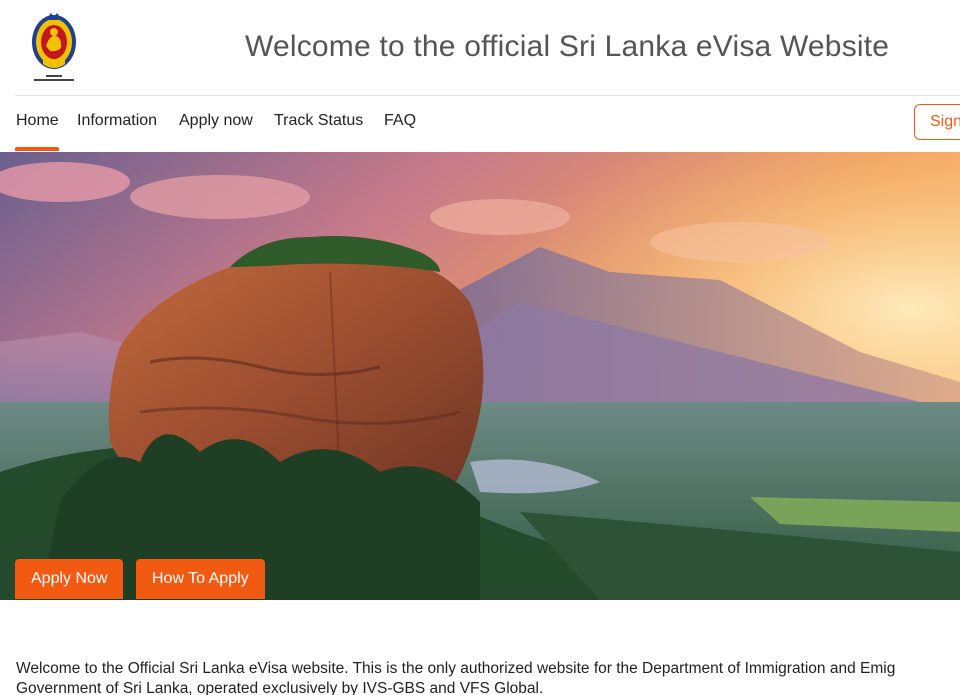  I want to click on apply-now-button: Apply Now, so click(69, 579).